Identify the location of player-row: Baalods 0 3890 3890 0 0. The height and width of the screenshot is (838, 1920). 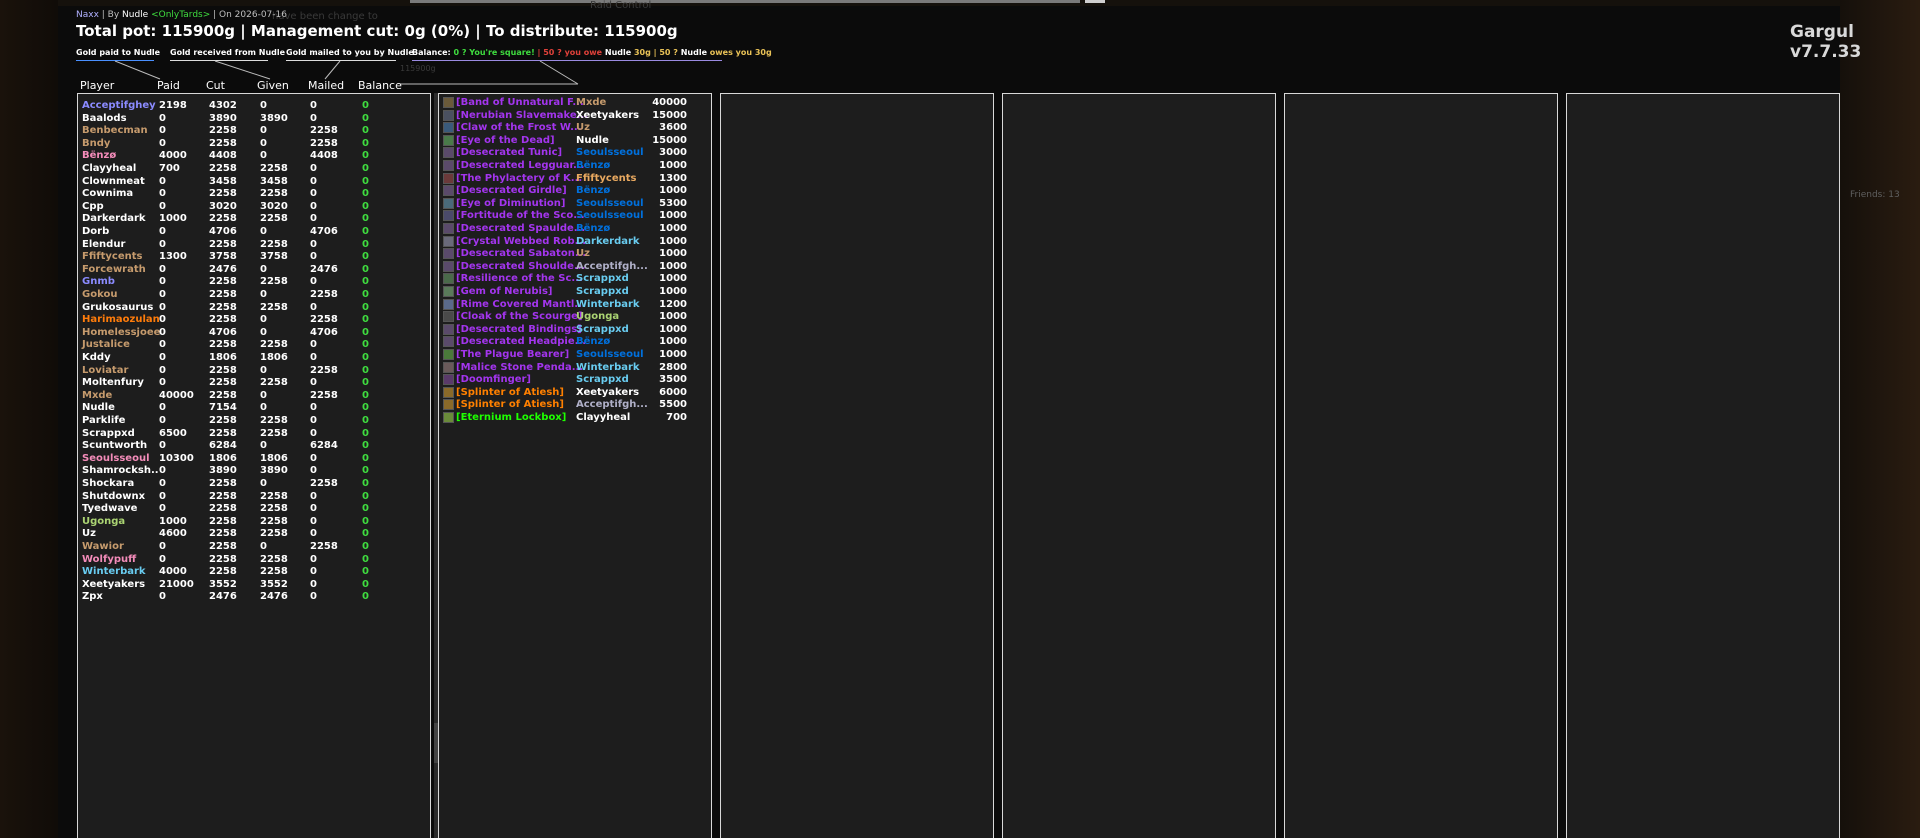
(252, 119).